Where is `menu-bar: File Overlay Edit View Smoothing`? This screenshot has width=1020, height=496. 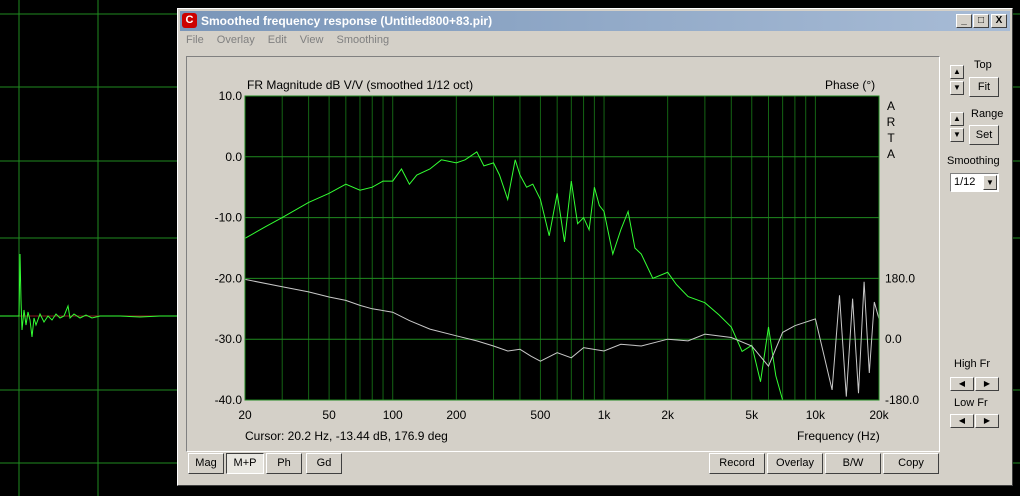 menu-bar: File Overlay Edit View Smoothing is located at coordinates (292, 42).